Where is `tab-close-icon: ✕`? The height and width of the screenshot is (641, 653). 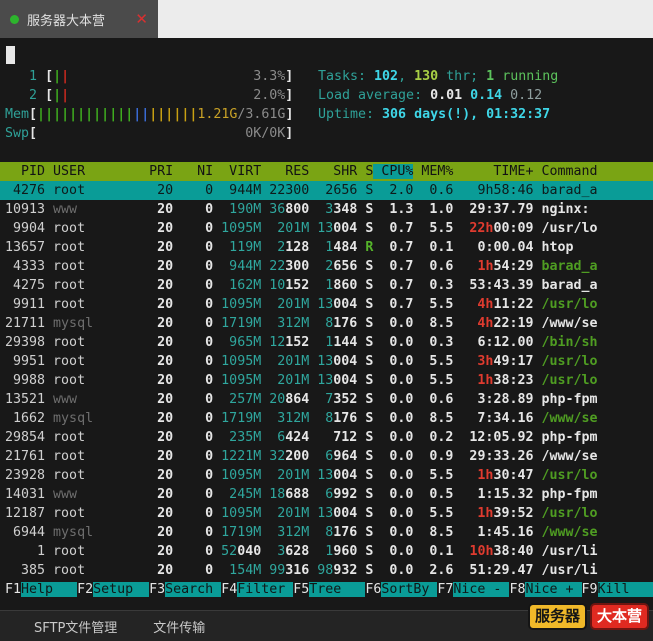 tab-close-icon: ✕ is located at coordinates (141, 19).